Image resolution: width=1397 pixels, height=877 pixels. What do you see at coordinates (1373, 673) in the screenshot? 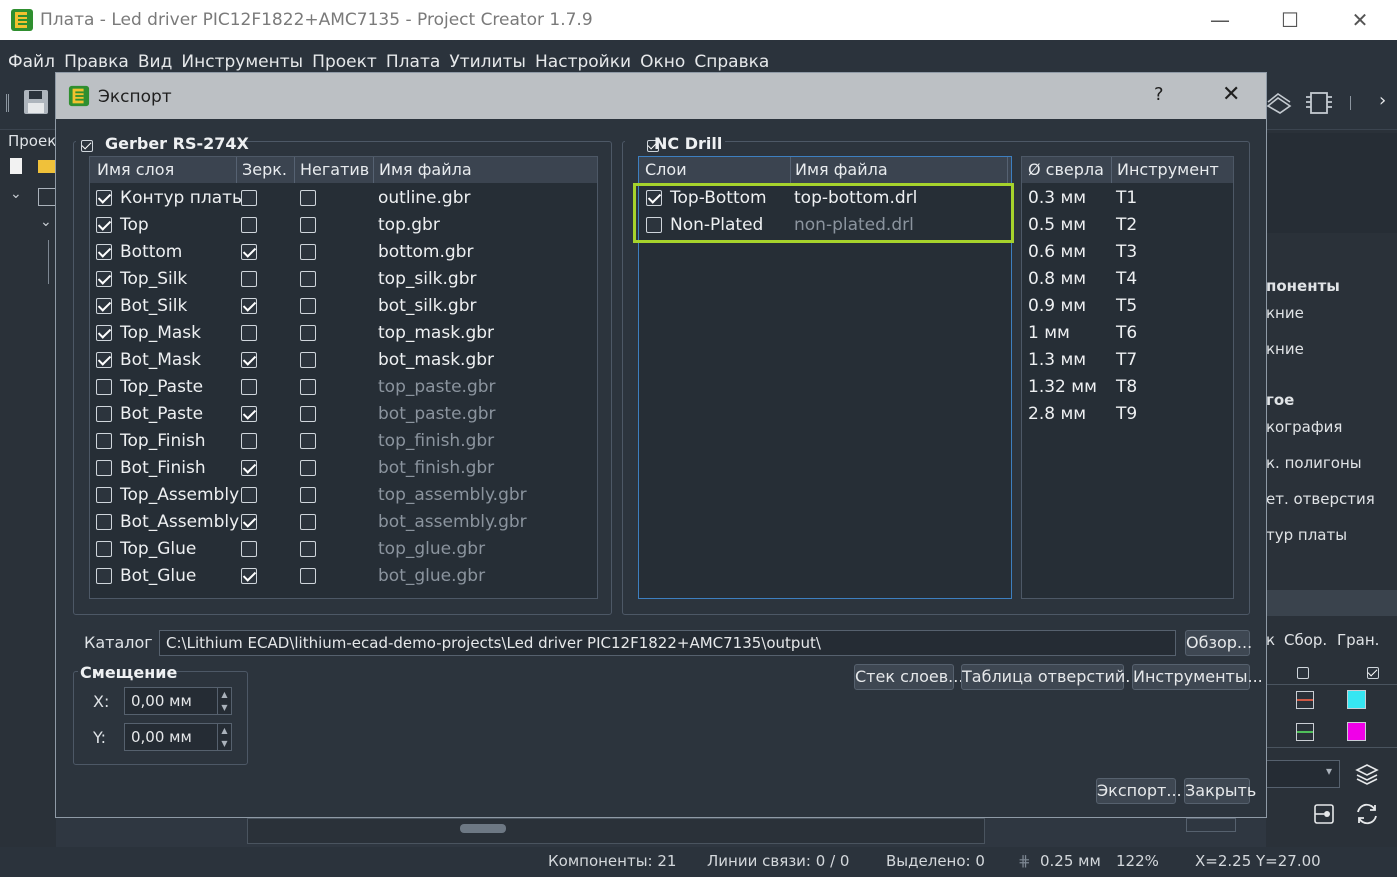
I see `boundary-checkbox` at bounding box center [1373, 673].